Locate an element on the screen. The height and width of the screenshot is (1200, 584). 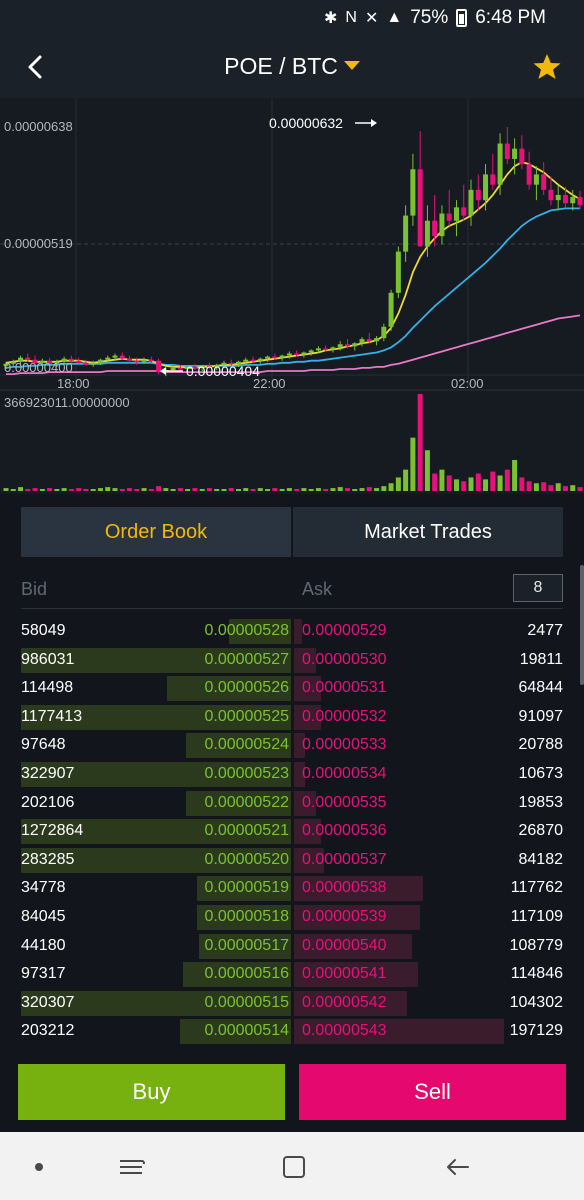
ask-side: 0.00000532 91097 is located at coordinates (428, 717).